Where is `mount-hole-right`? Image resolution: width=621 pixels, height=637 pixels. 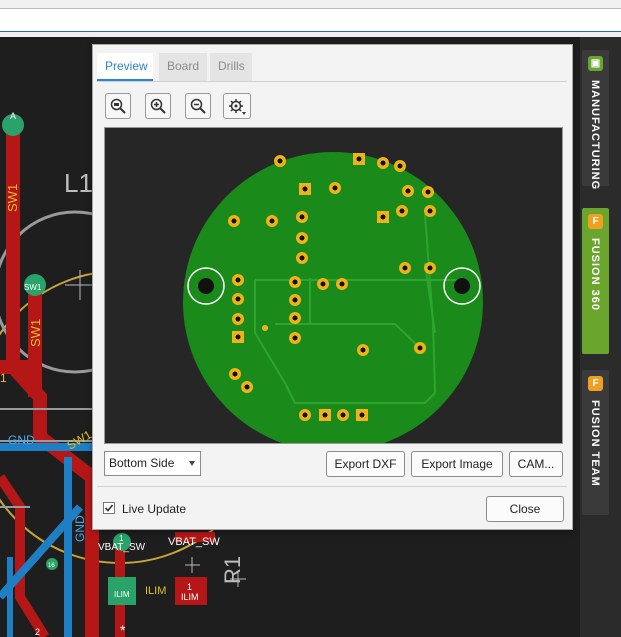
mount-hole-right is located at coordinates (462, 286).